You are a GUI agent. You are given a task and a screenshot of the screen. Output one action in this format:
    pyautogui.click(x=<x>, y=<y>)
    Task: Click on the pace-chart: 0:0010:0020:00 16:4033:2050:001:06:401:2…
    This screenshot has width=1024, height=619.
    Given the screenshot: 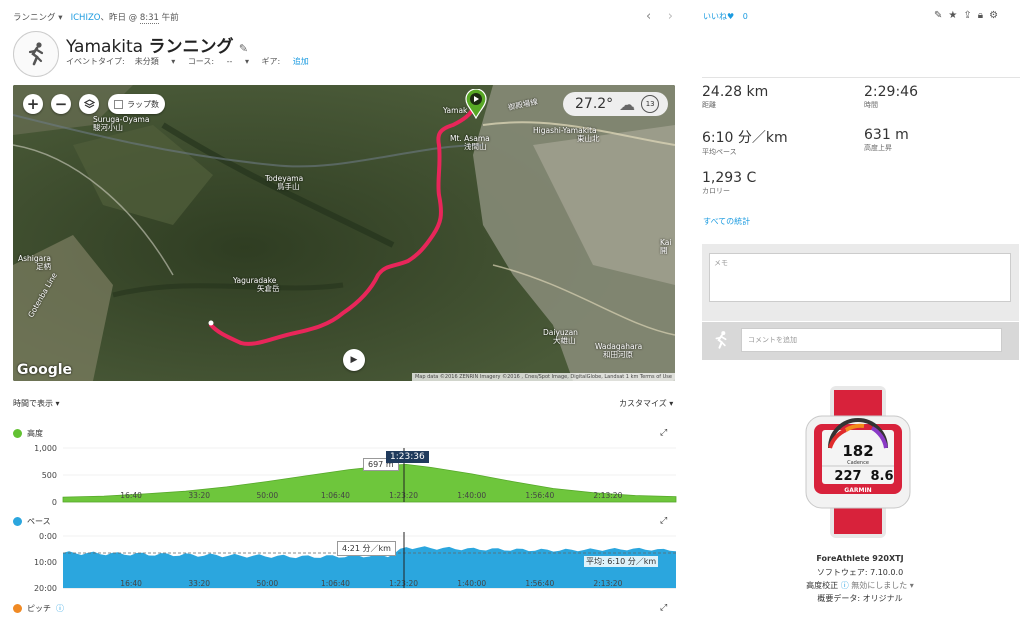 What is the action you would take?
    pyautogui.click(x=340, y=561)
    